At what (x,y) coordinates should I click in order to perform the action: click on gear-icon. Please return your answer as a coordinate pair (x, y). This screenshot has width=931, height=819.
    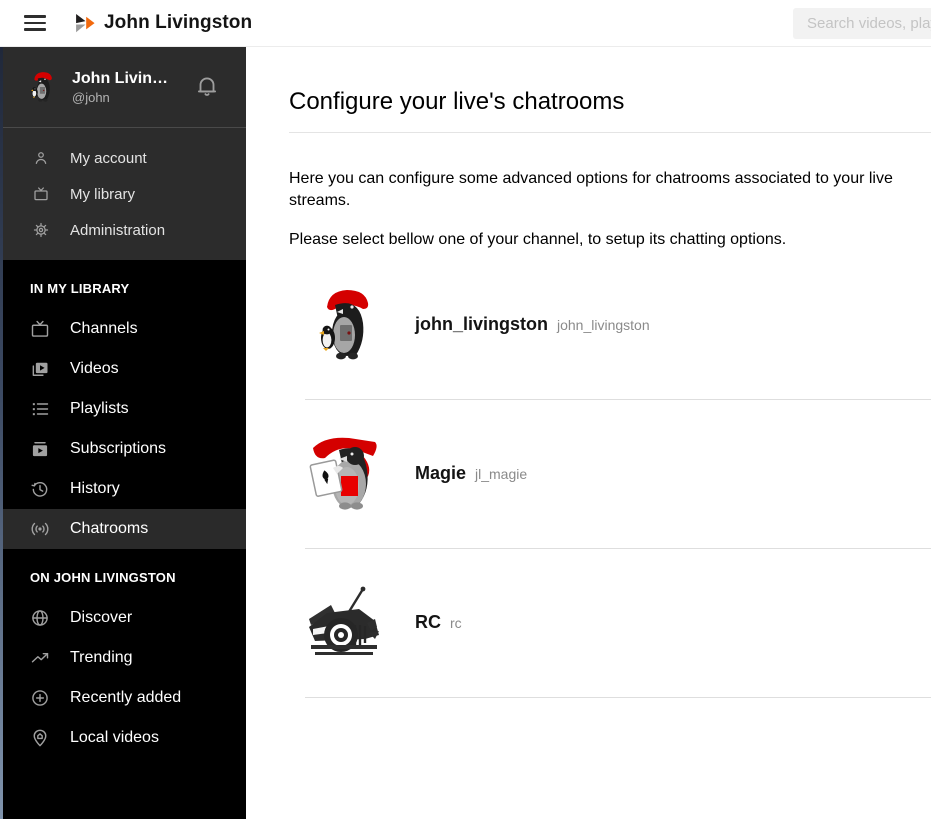
    Looking at the image, I should click on (41, 230).